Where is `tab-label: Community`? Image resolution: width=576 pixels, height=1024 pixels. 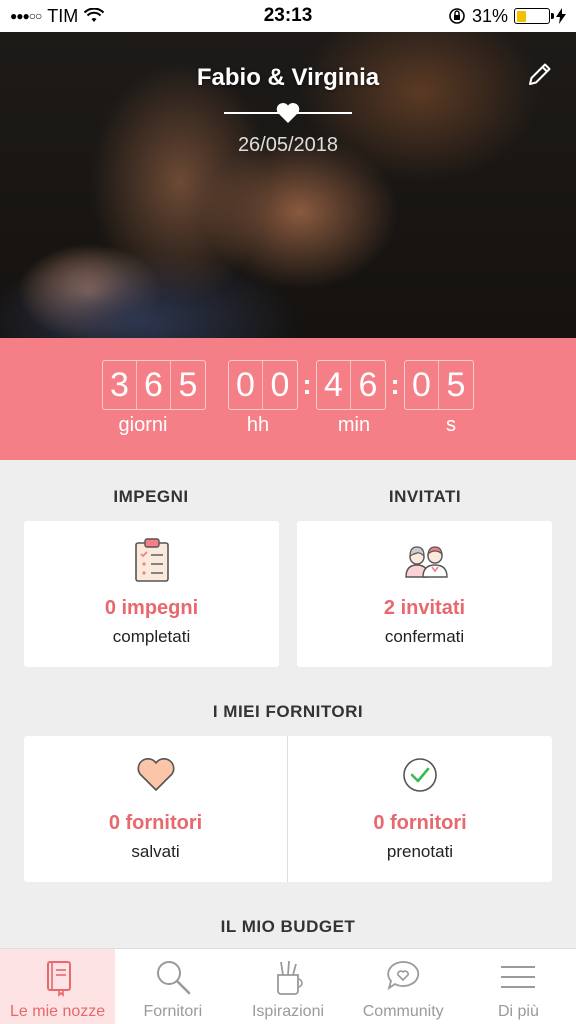
tab-label: Community is located at coordinates (403, 1011).